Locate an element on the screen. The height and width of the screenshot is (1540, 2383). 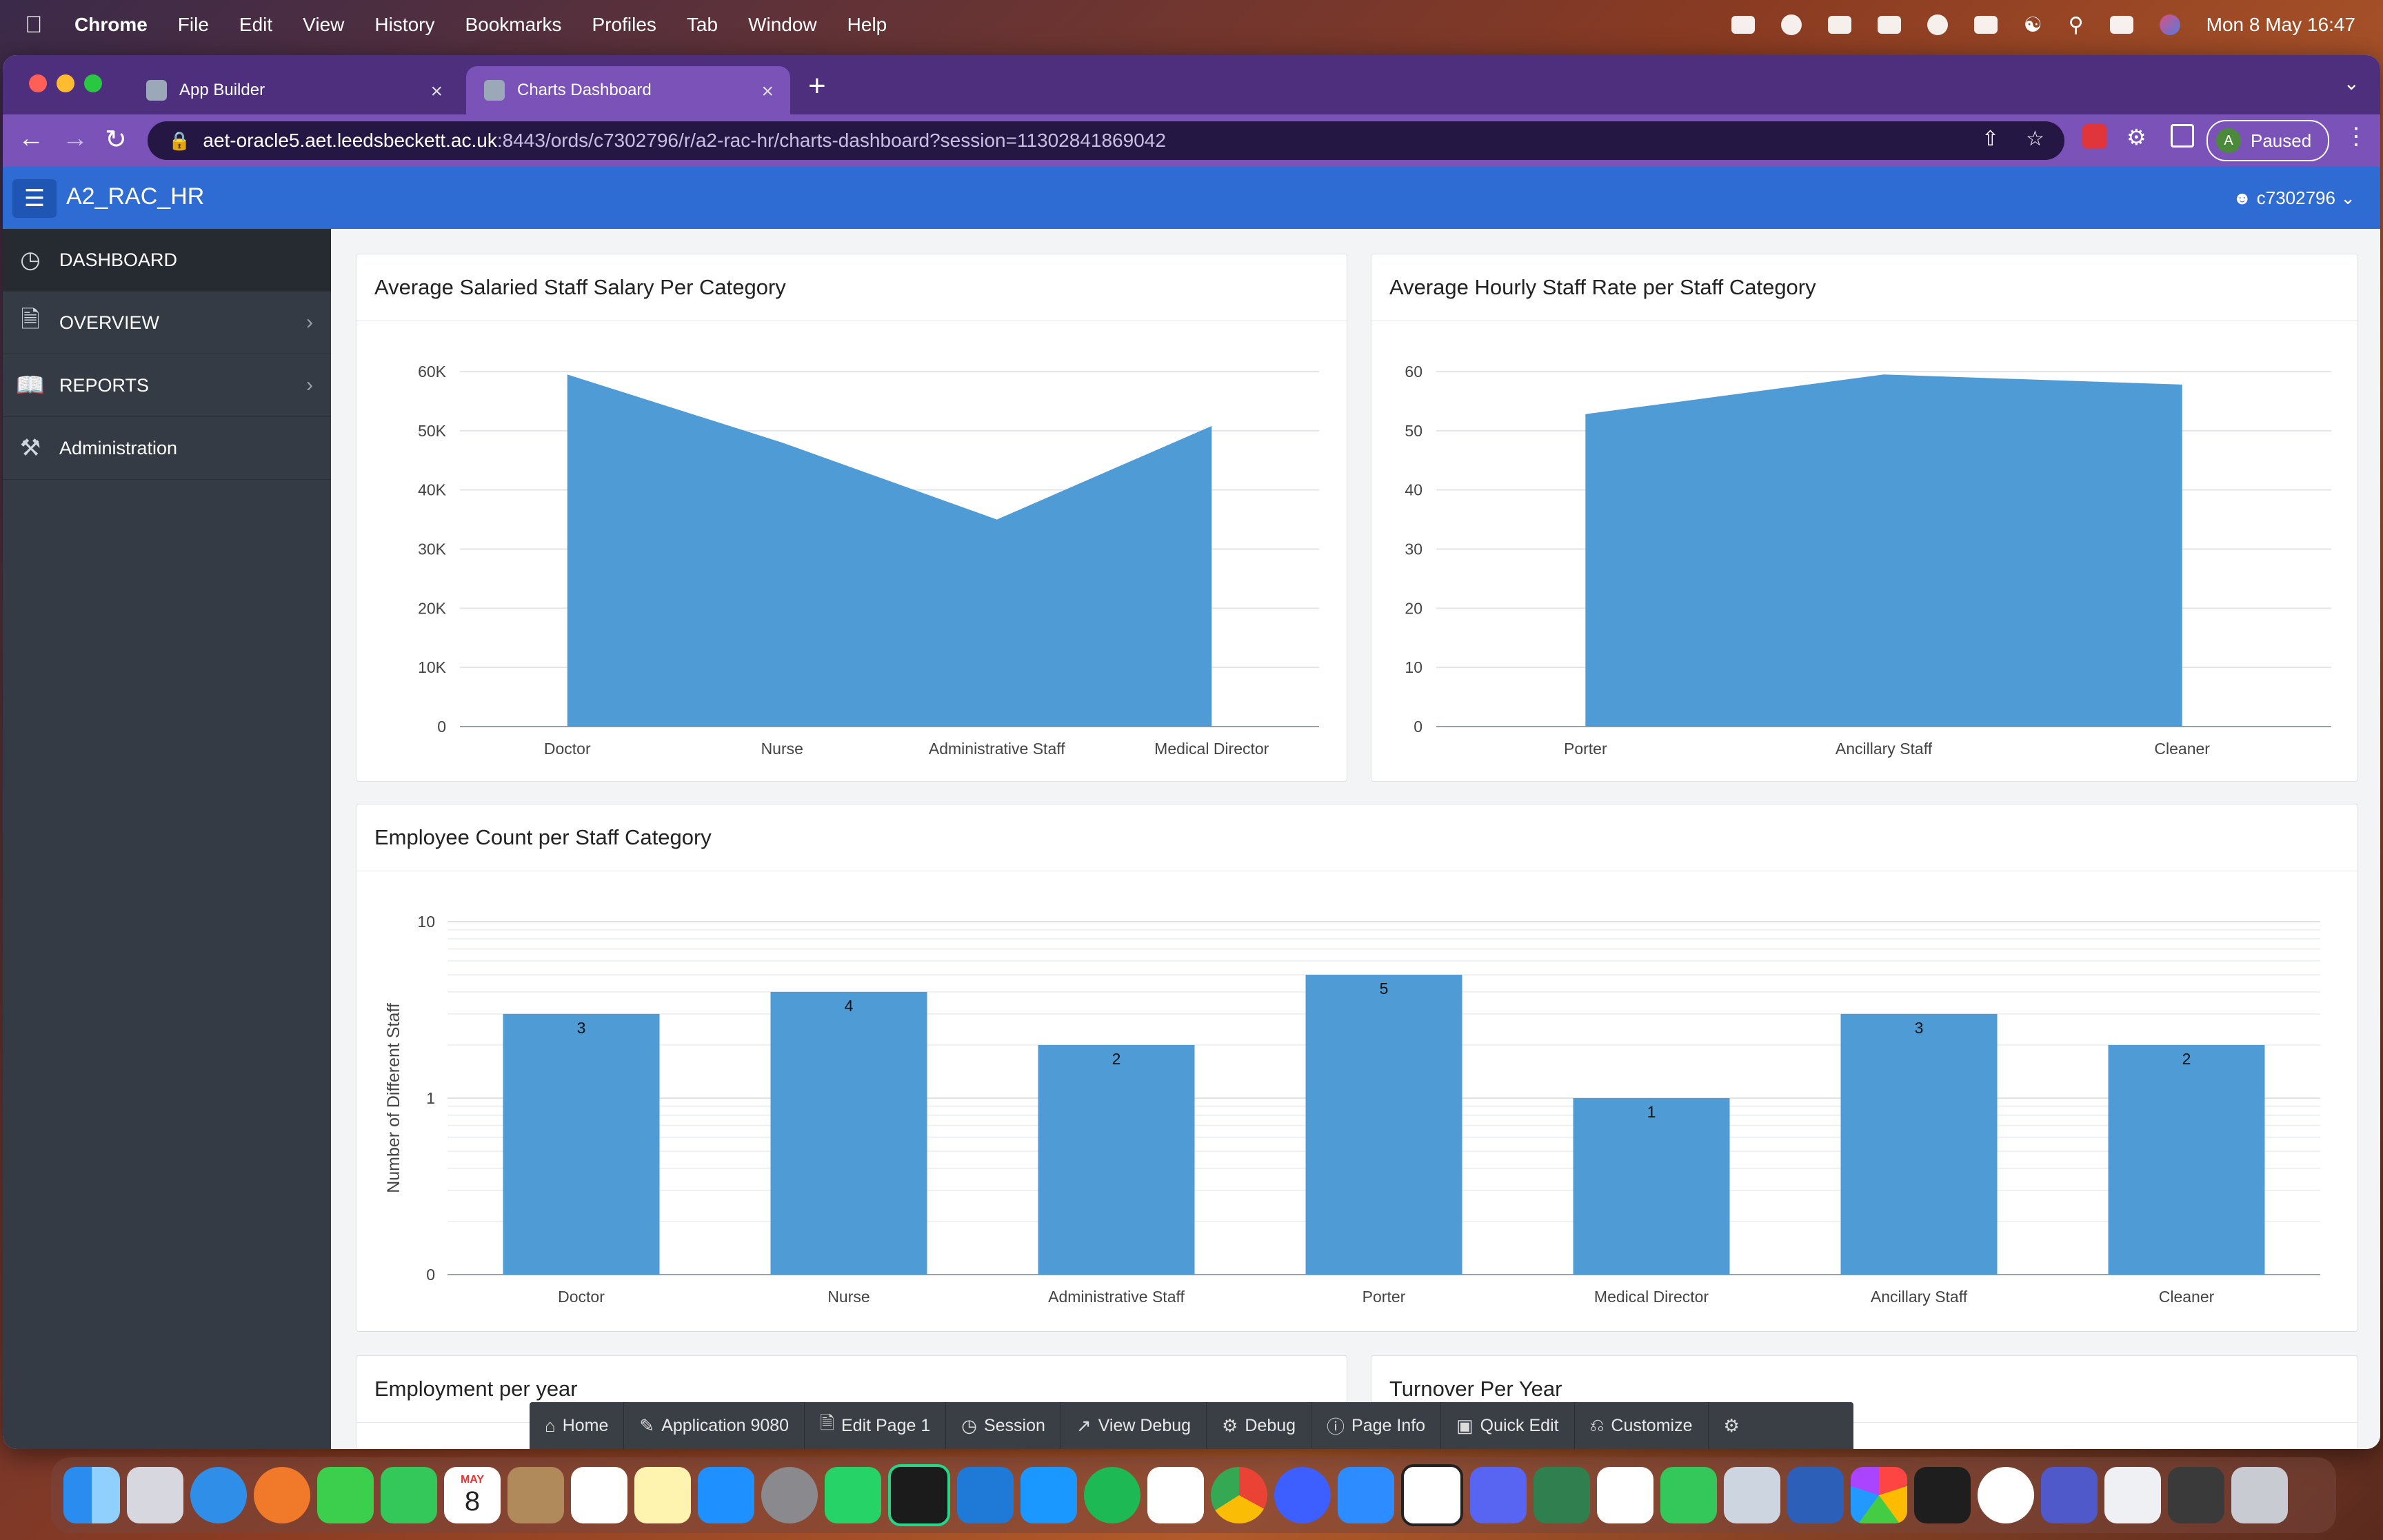
chrome-icon is located at coordinates (1239, 1495).